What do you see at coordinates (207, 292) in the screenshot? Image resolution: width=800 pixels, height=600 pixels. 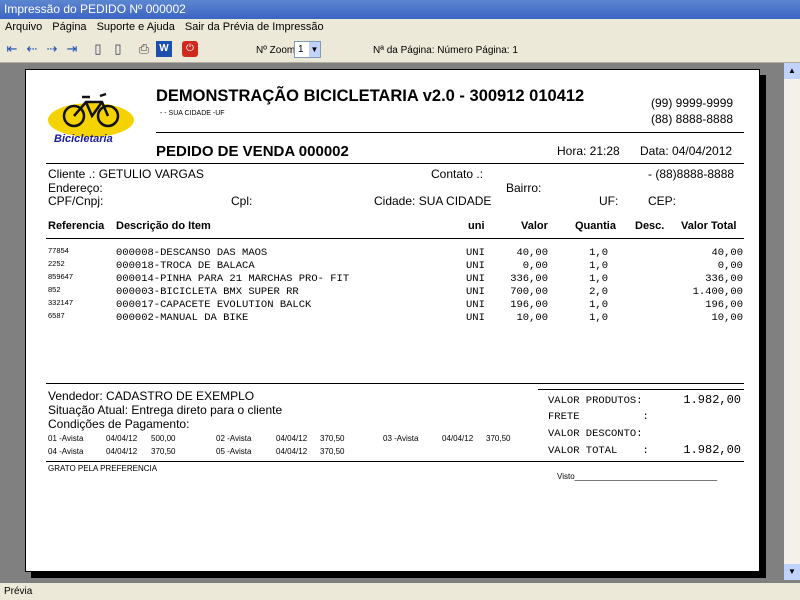 I see `item-desc: 000003-BICICLETA BMX SUPER RR` at bounding box center [207, 292].